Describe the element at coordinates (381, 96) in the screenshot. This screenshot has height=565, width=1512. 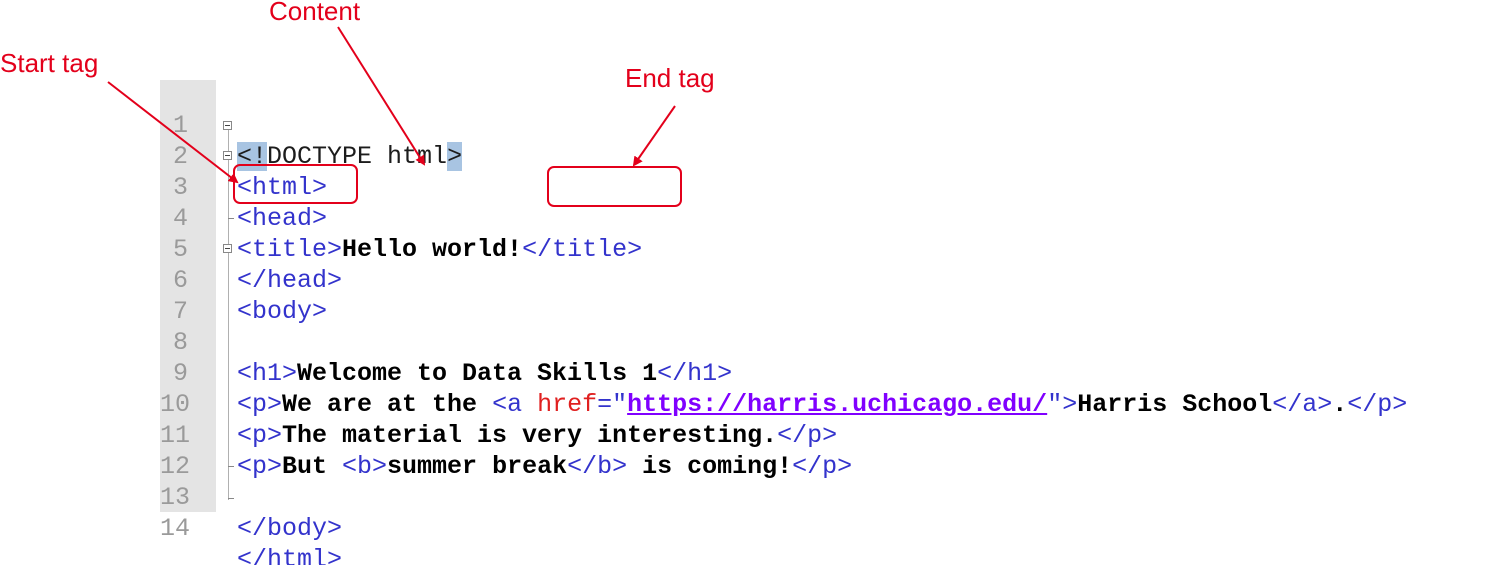
I see `content-arrow` at that location.